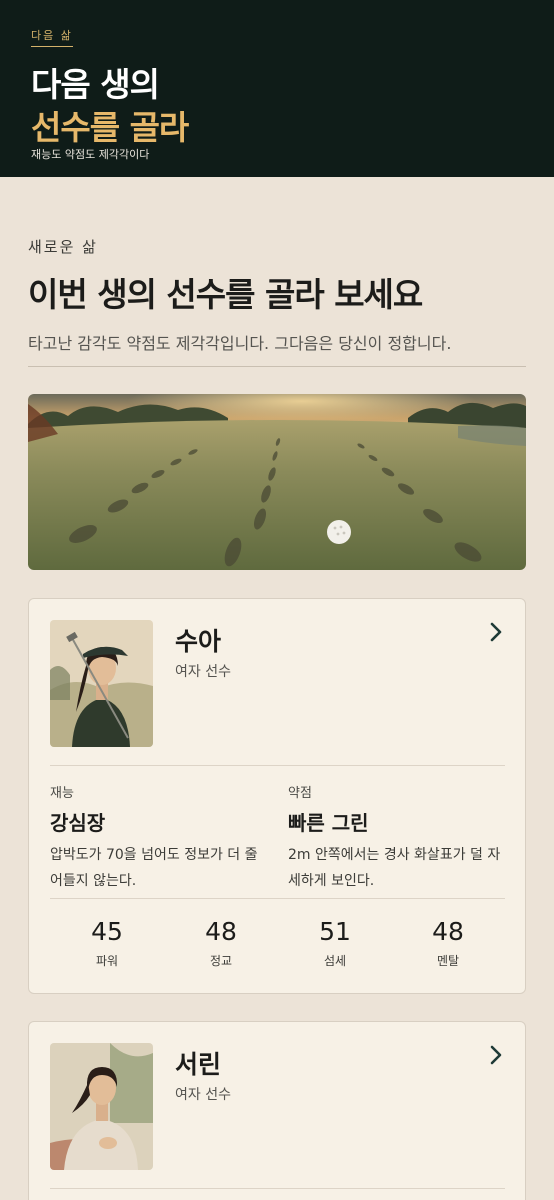  Describe the element at coordinates (221, 961) in the screenshot. I see `stat-label: 정교` at that location.